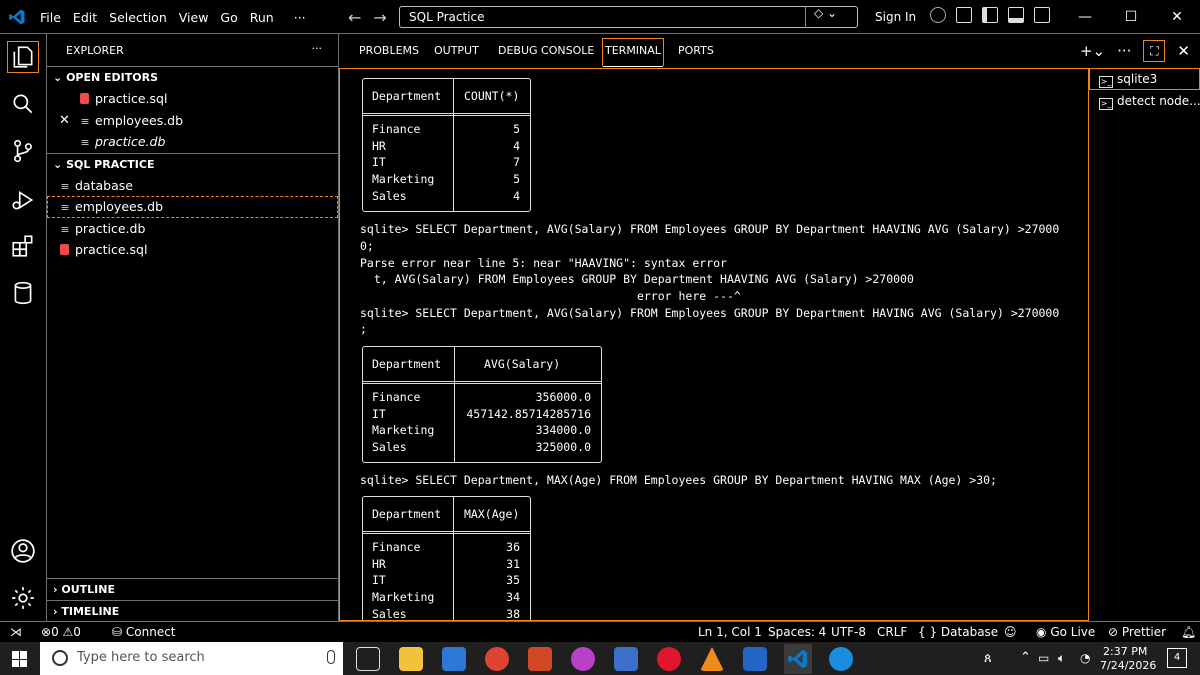 This screenshot has width=1200, height=675. I want to click on connect-button: ⛁ Connect, so click(144, 632).